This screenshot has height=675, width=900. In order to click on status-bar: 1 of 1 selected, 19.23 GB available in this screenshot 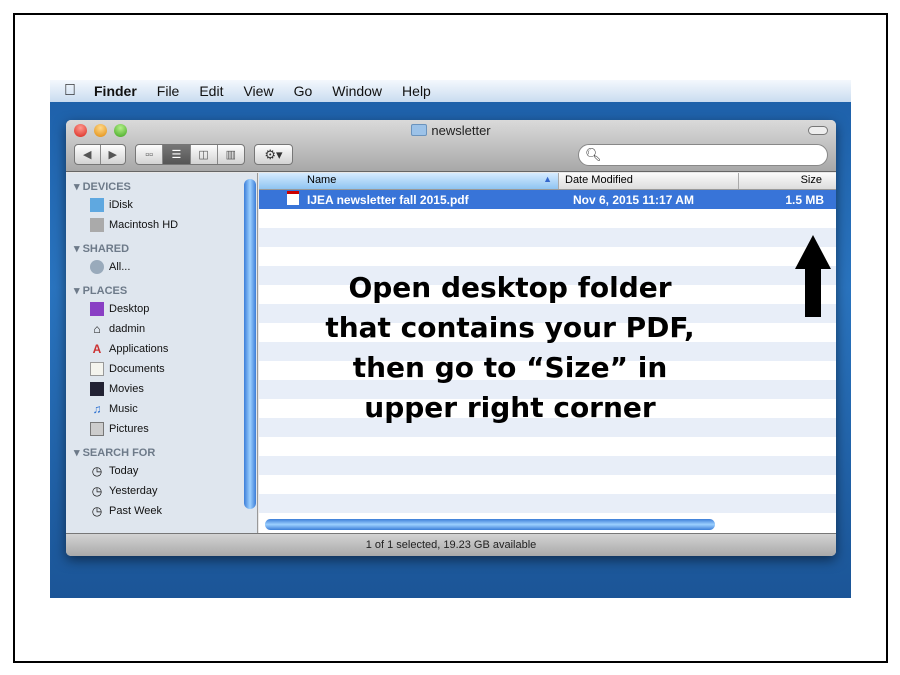, I will do `click(451, 544)`.